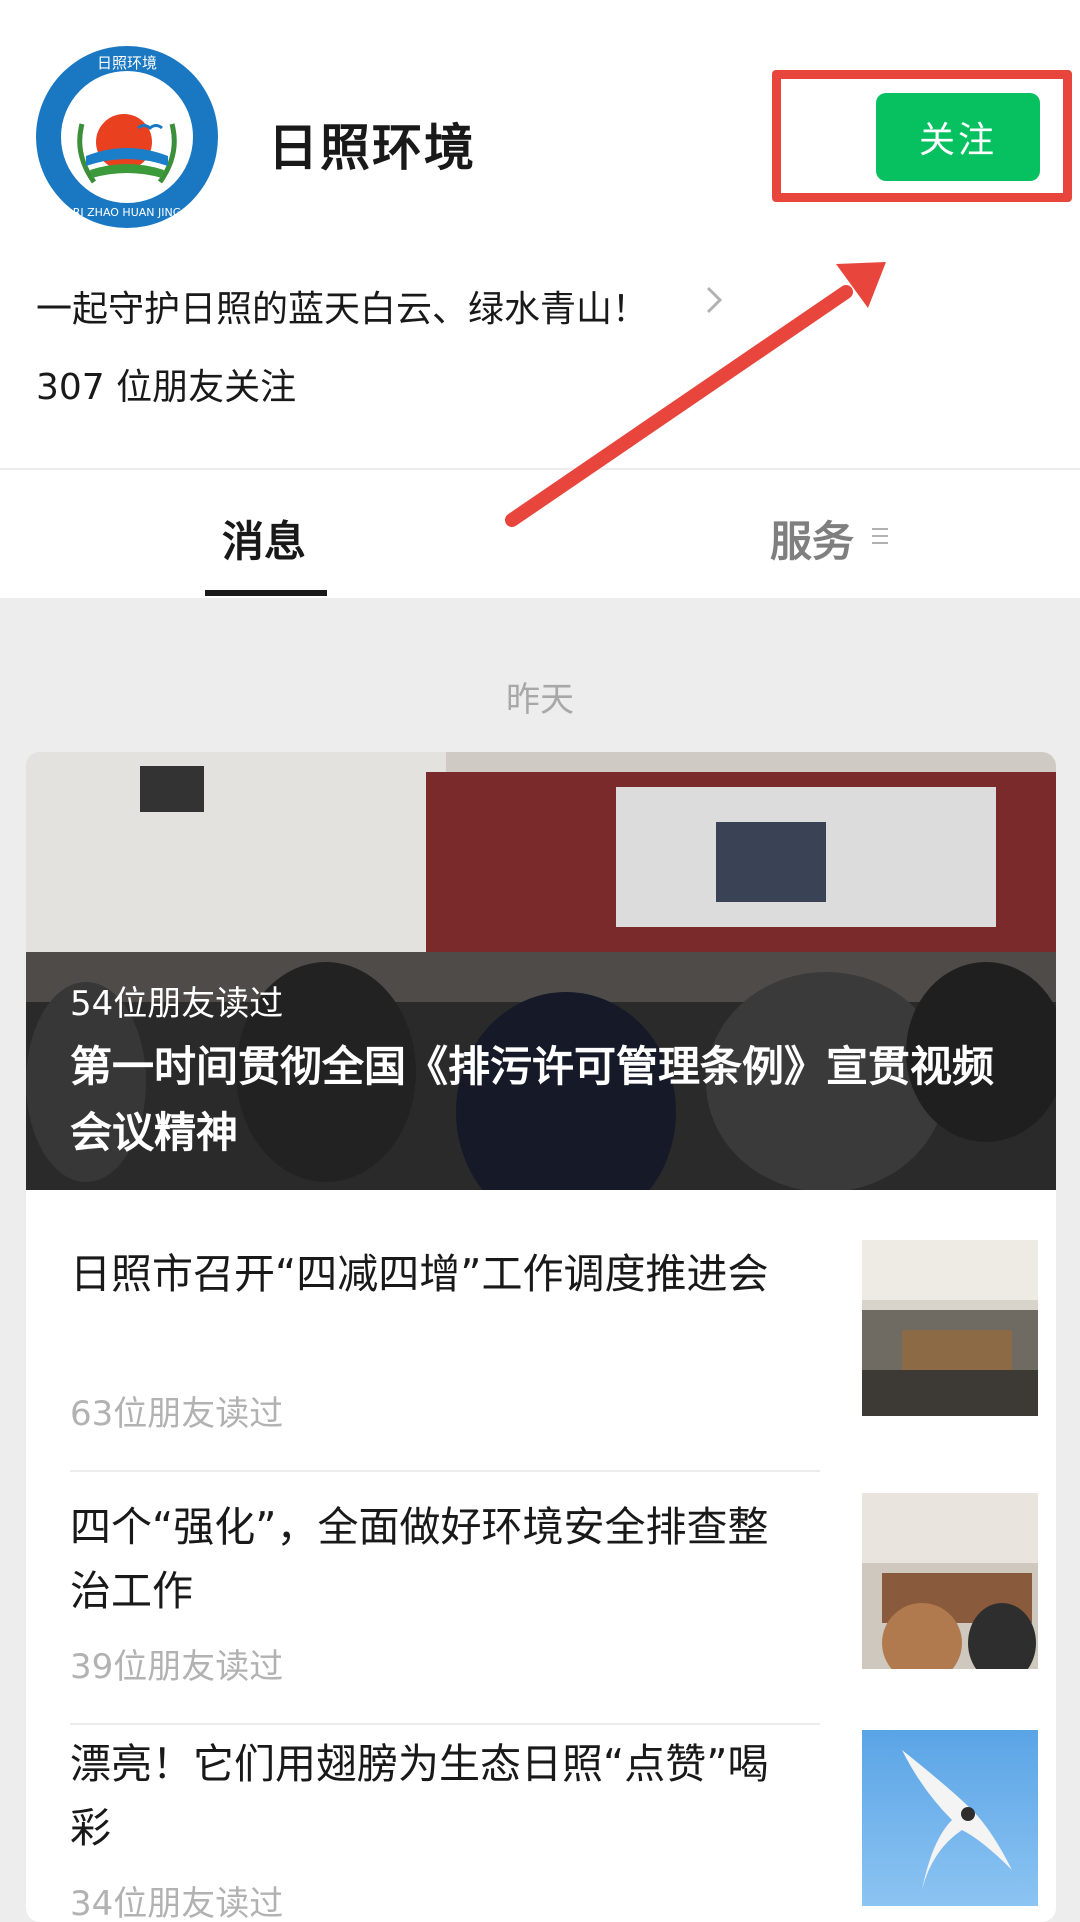  Describe the element at coordinates (127, 137) in the screenshot. I see `account-logo: 日照环境 RI ZHAO HUAN JING` at that location.